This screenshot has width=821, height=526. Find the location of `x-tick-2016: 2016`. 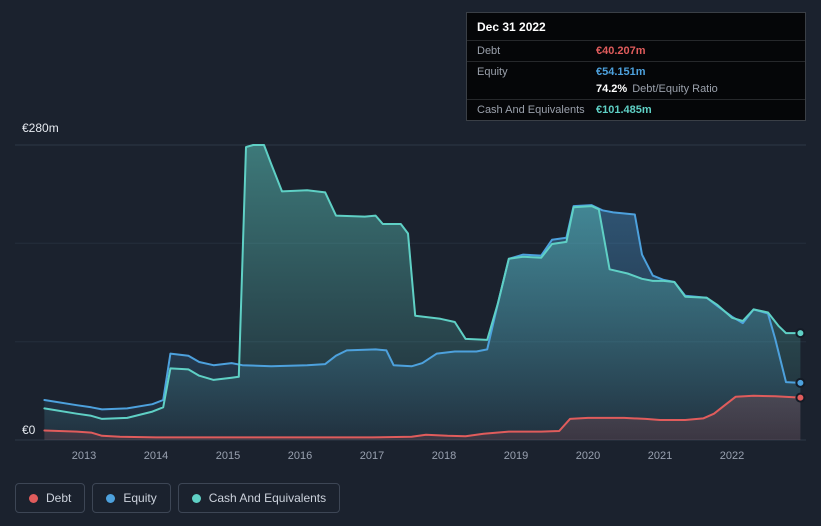

x-tick-2016: 2016 is located at coordinates (300, 456).